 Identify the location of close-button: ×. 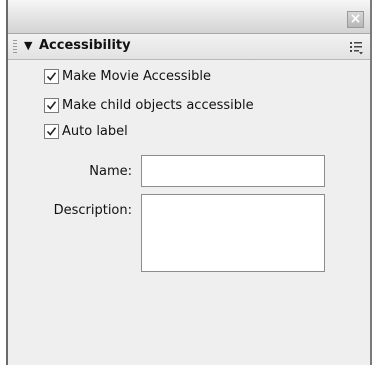
(355, 19).